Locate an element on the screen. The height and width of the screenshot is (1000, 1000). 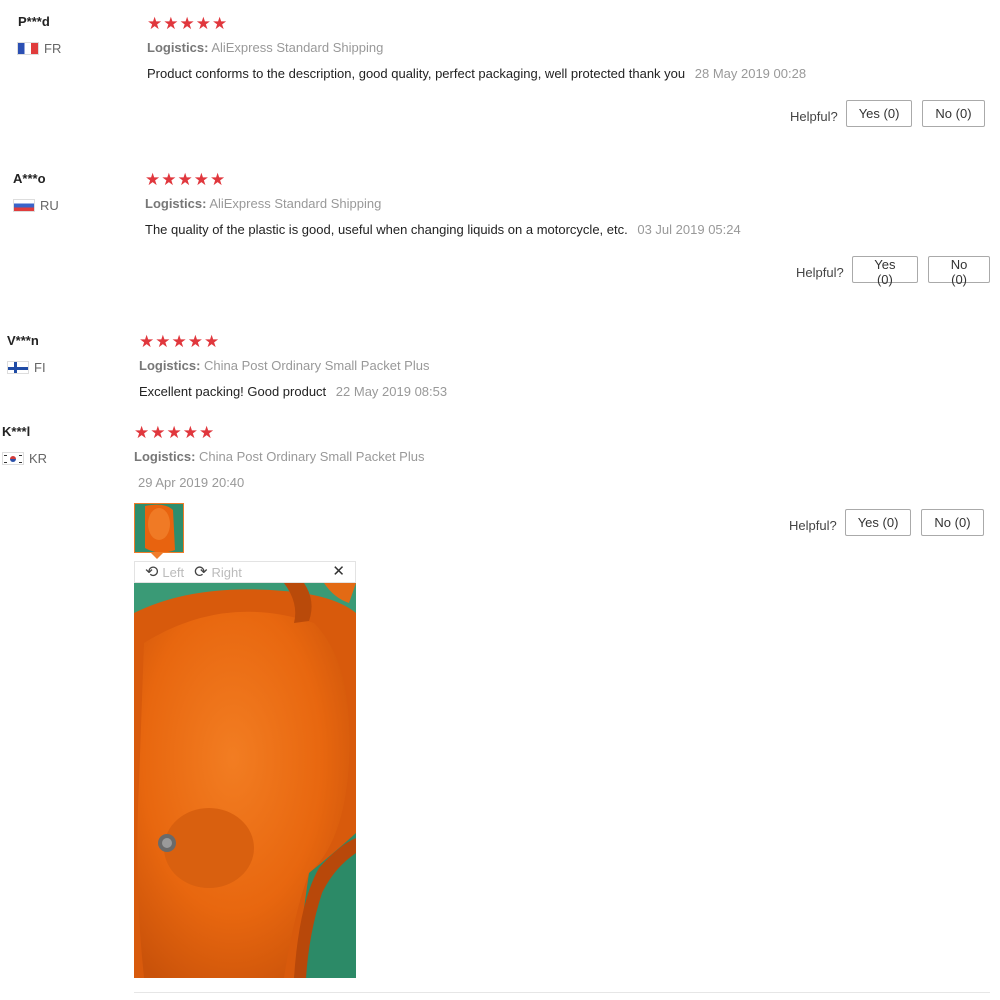
rotate-left-label: Left is located at coordinates (173, 572).